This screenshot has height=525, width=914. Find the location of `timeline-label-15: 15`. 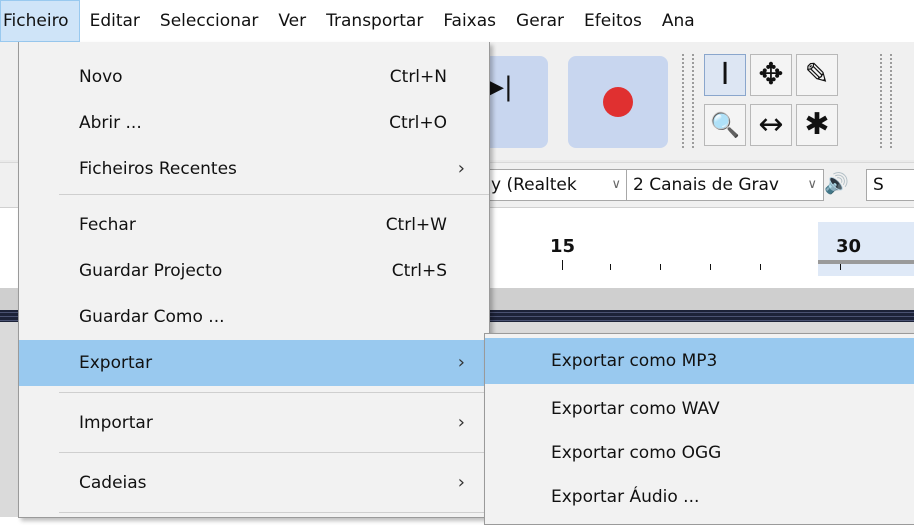

timeline-label-15: 15 is located at coordinates (563, 246).